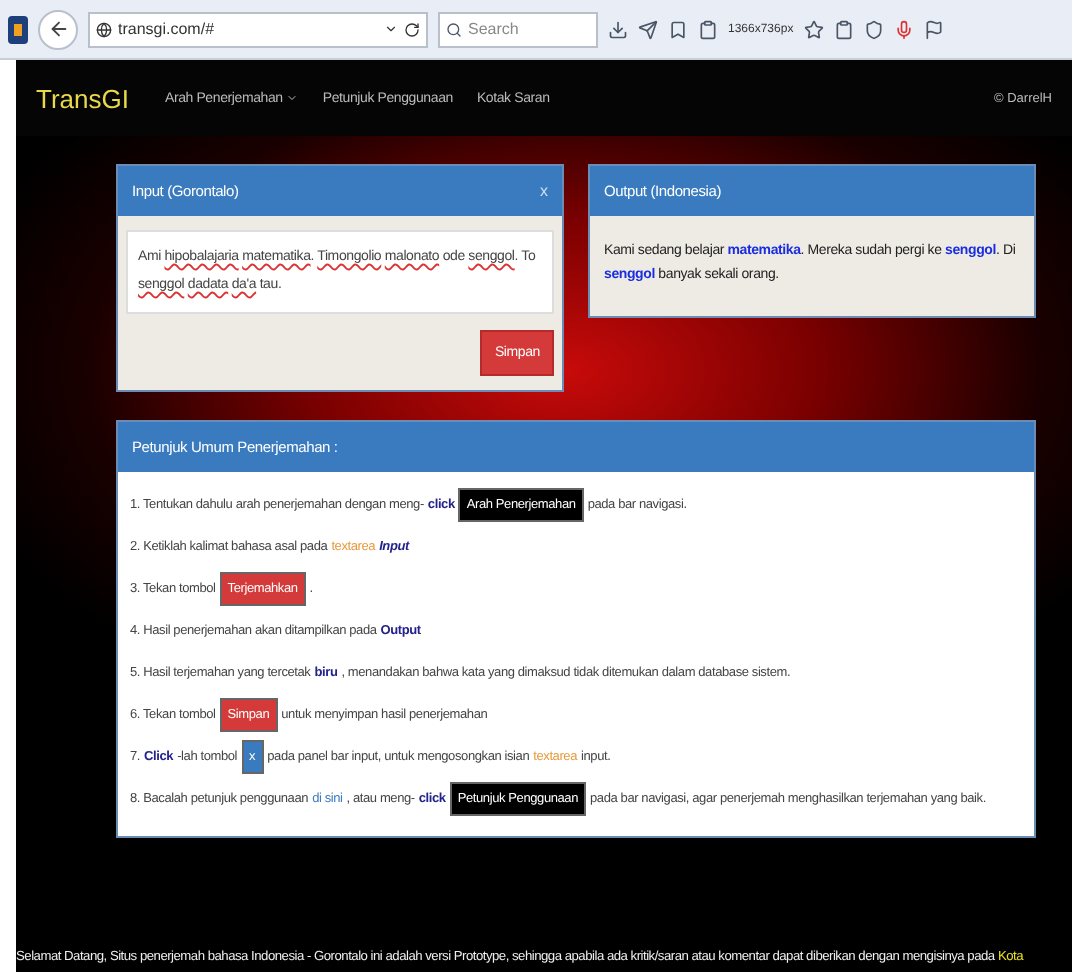 The height and width of the screenshot is (972, 1072). I want to click on shield-icon, so click(873, 29).